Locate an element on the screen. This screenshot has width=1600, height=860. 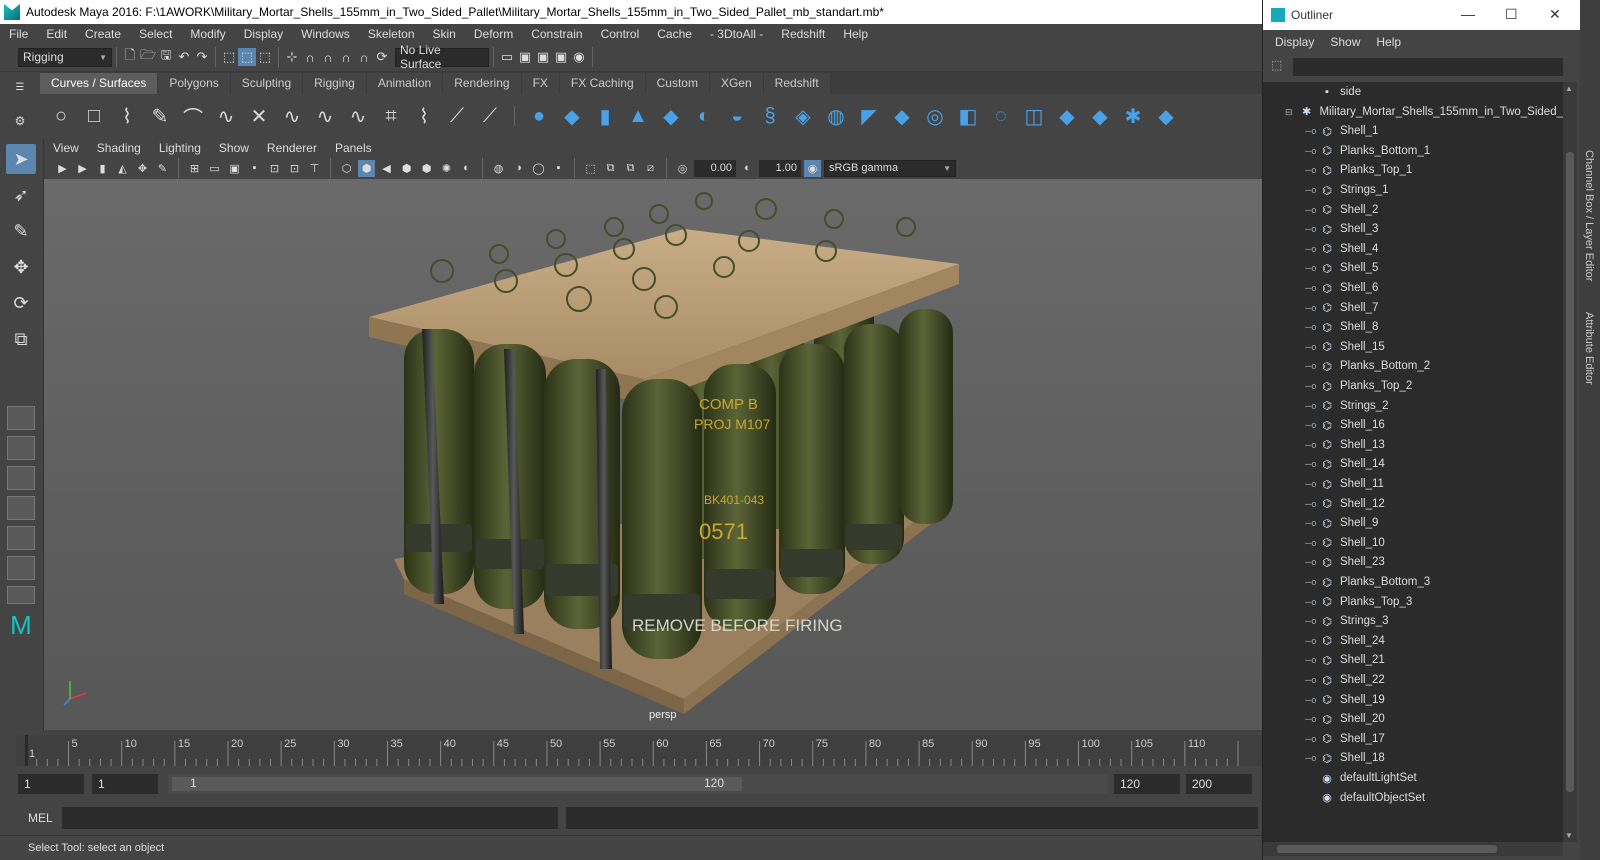
ep-curve-icon: ⌒ is located at coordinates (193, 116).